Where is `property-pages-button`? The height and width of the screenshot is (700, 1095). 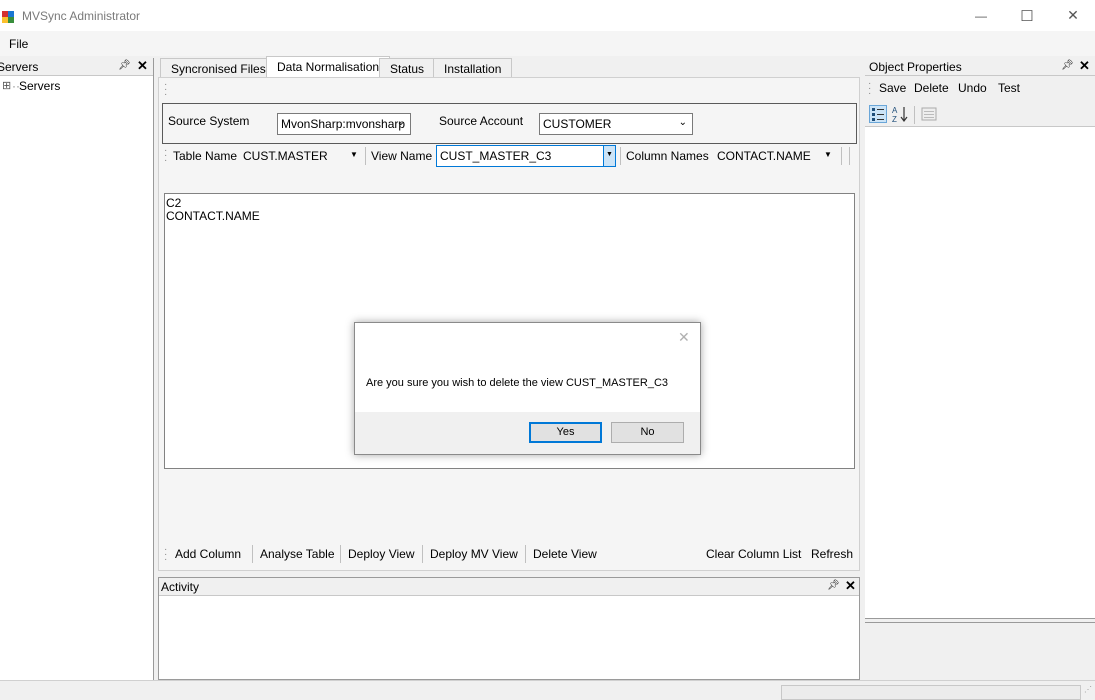 property-pages-button is located at coordinates (929, 114).